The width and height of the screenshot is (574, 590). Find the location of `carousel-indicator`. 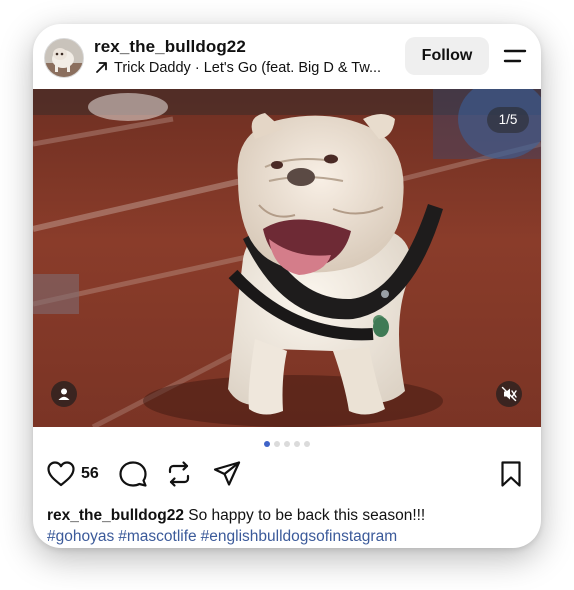

carousel-indicator is located at coordinates (287, 445).